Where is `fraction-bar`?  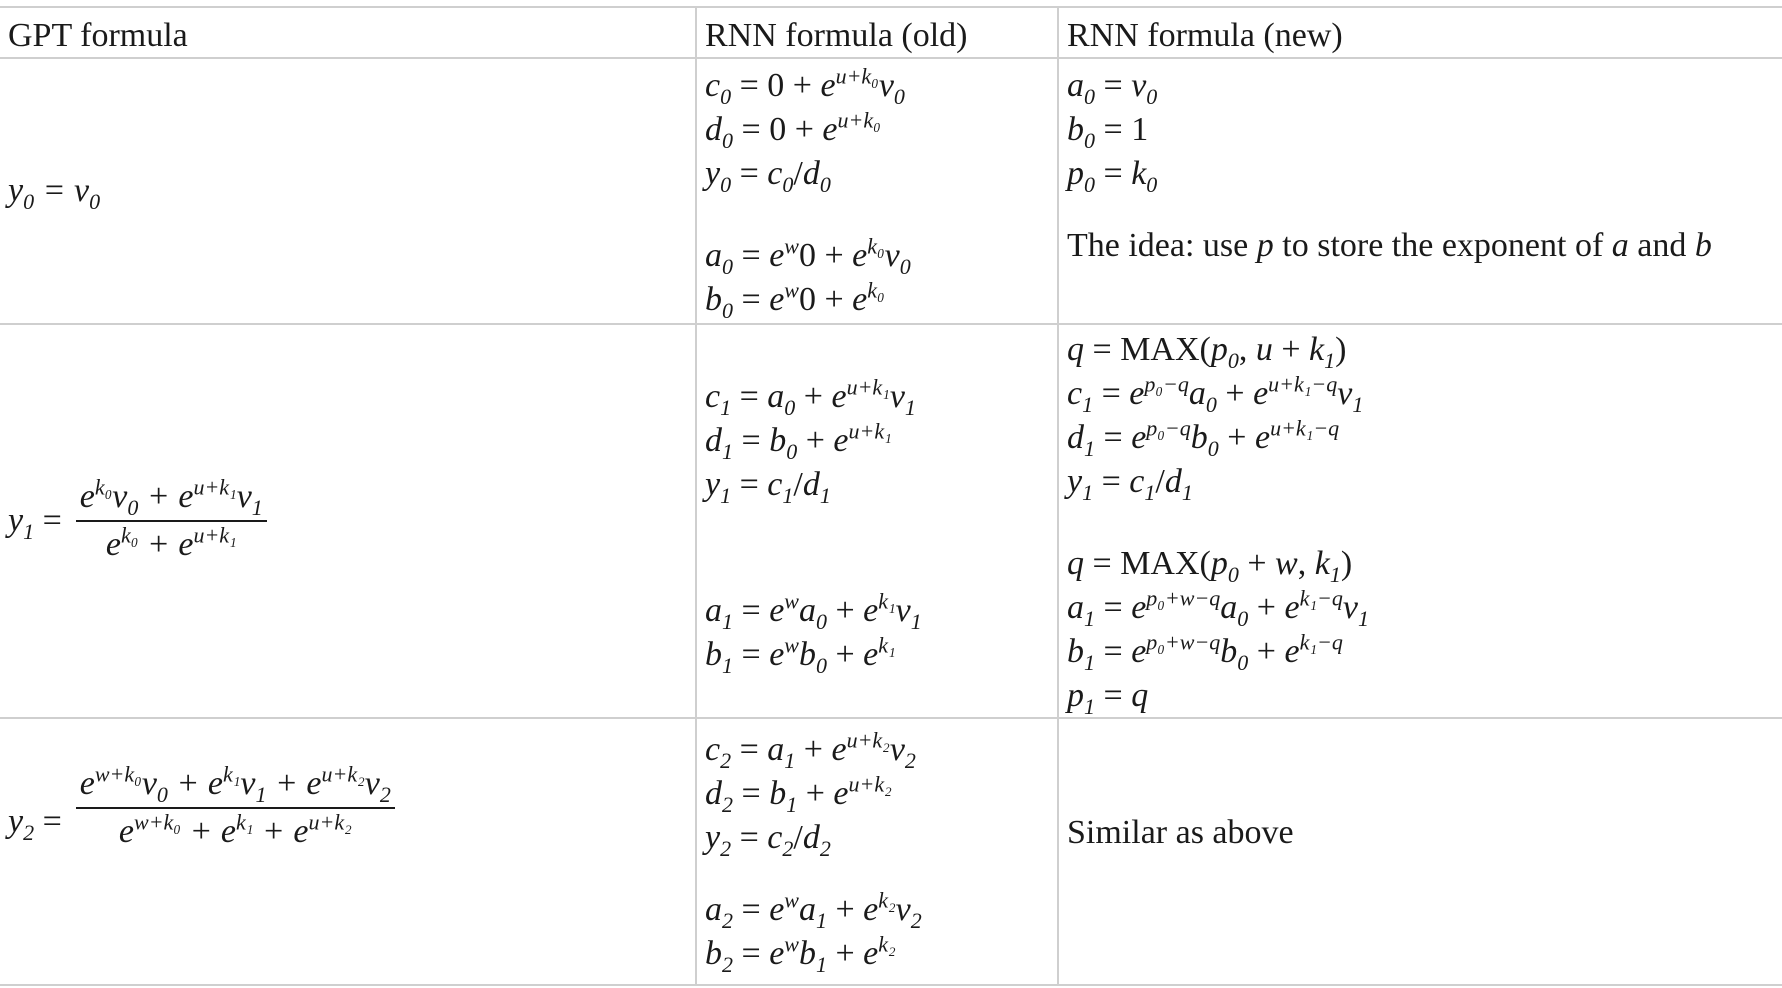 fraction-bar is located at coordinates (171, 521).